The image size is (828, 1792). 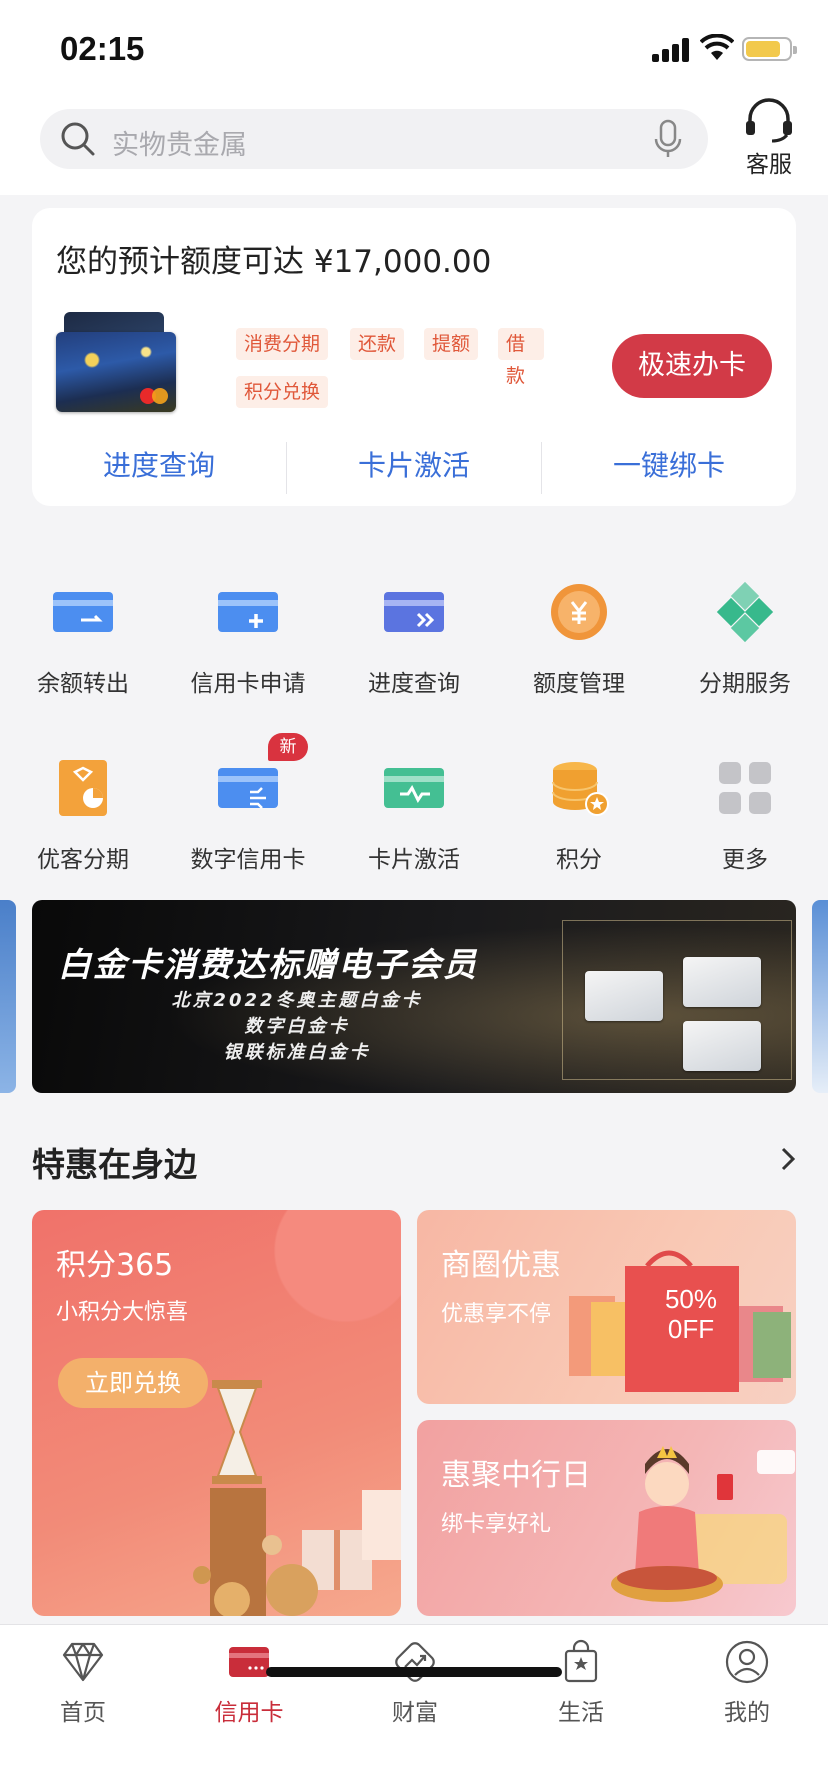 I want to click on youke-installment-icon, so click(x=83, y=788).